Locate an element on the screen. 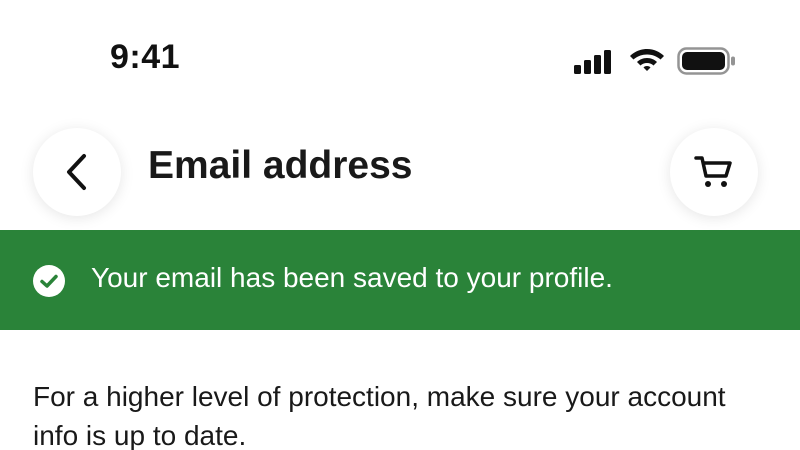 The width and height of the screenshot is (800, 450). wifi-icon is located at coordinates (647, 60).